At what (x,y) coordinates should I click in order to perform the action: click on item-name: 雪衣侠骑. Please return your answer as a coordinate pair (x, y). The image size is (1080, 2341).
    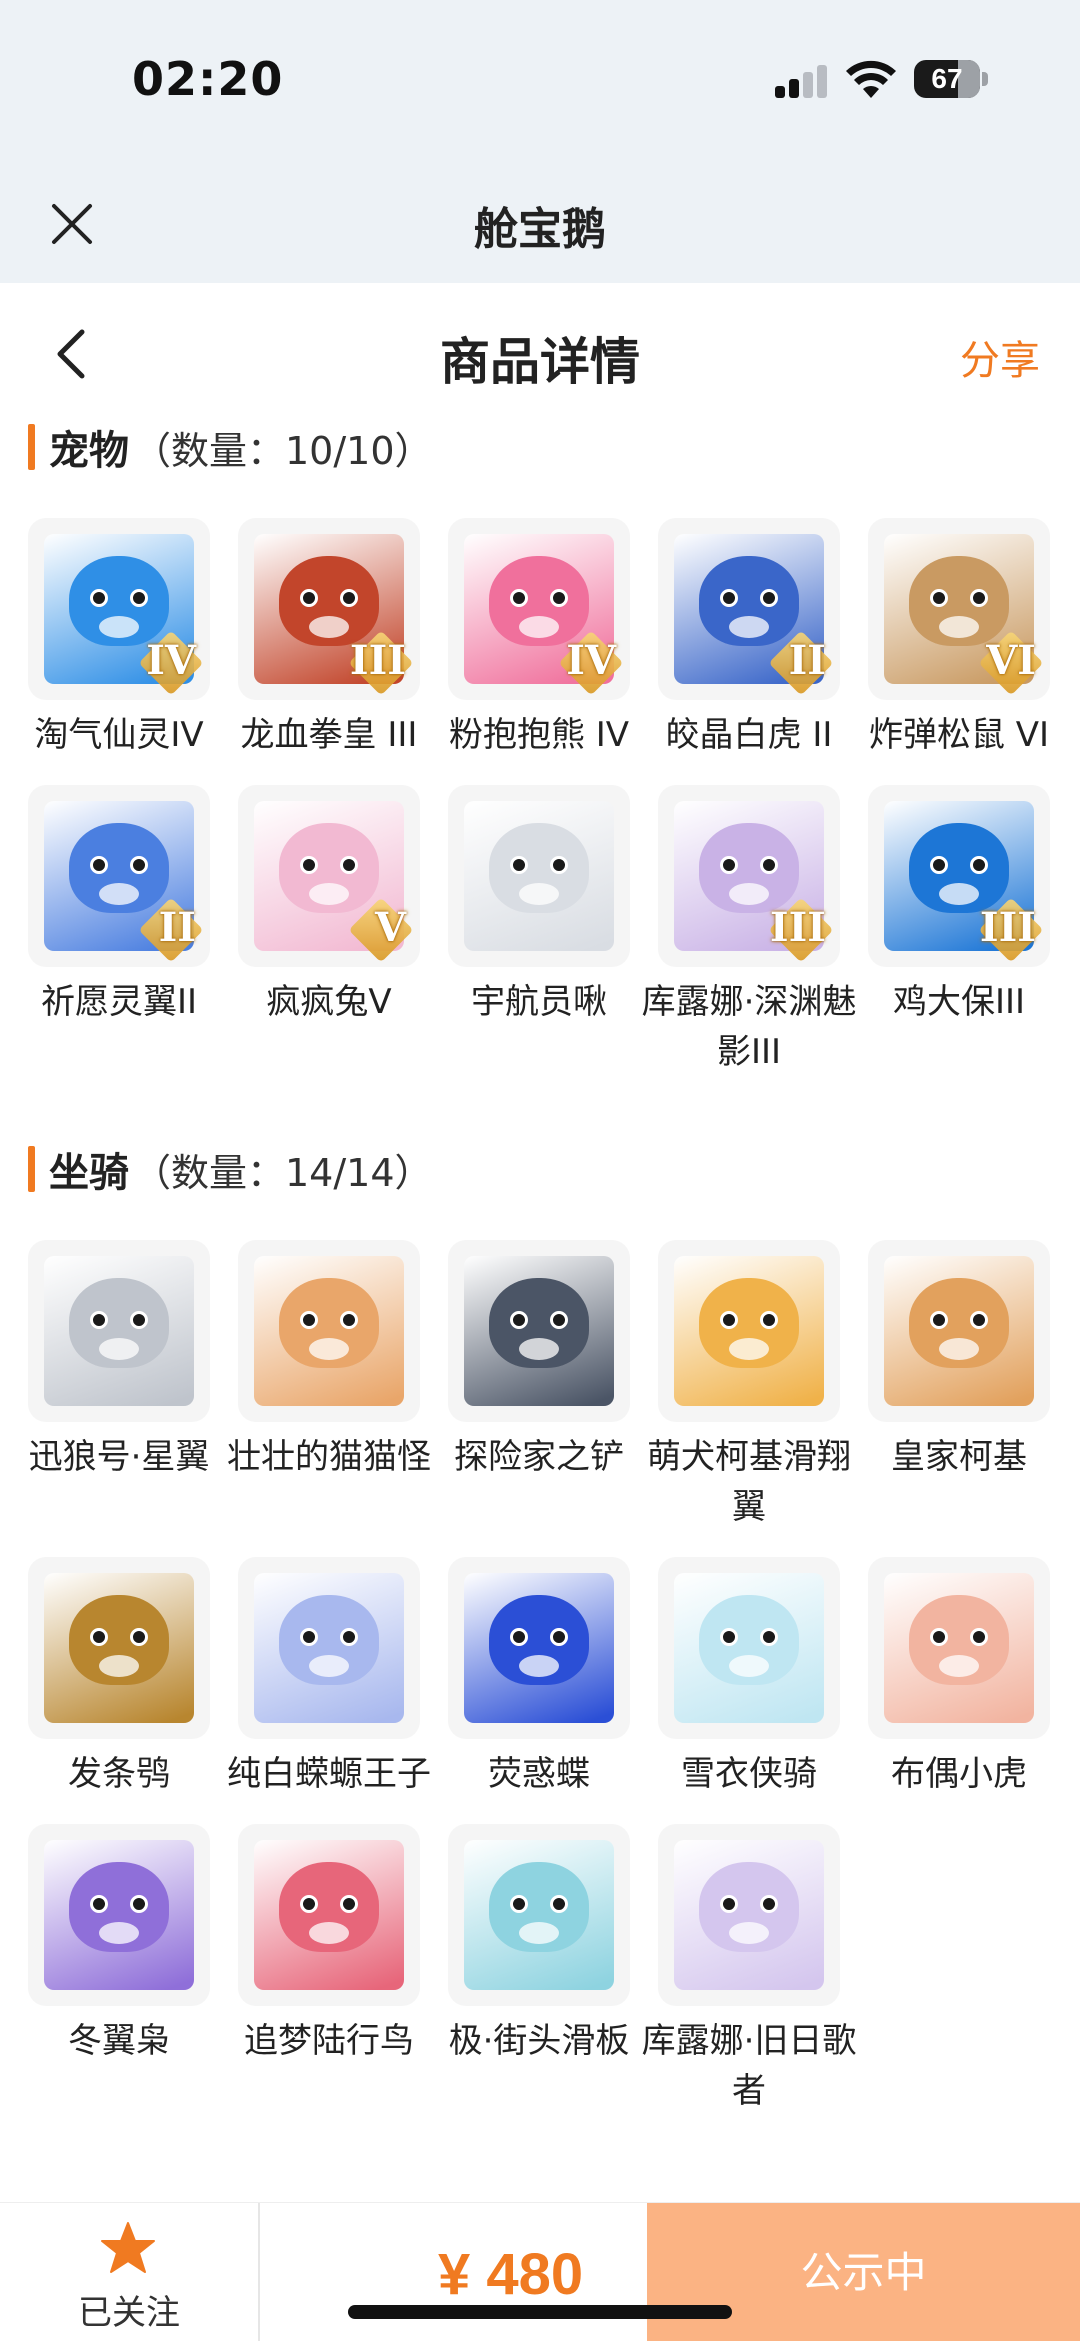
    Looking at the image, I should click on (749, 1774).